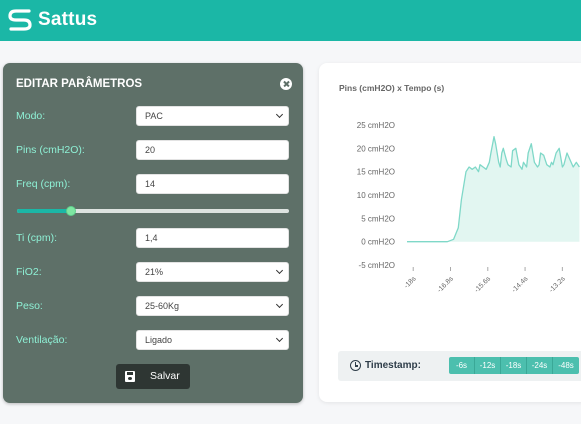 The width and height of the screenshot is (581, 424). I want to click on timestamp-18s-button: -18s, so click(514, 365).